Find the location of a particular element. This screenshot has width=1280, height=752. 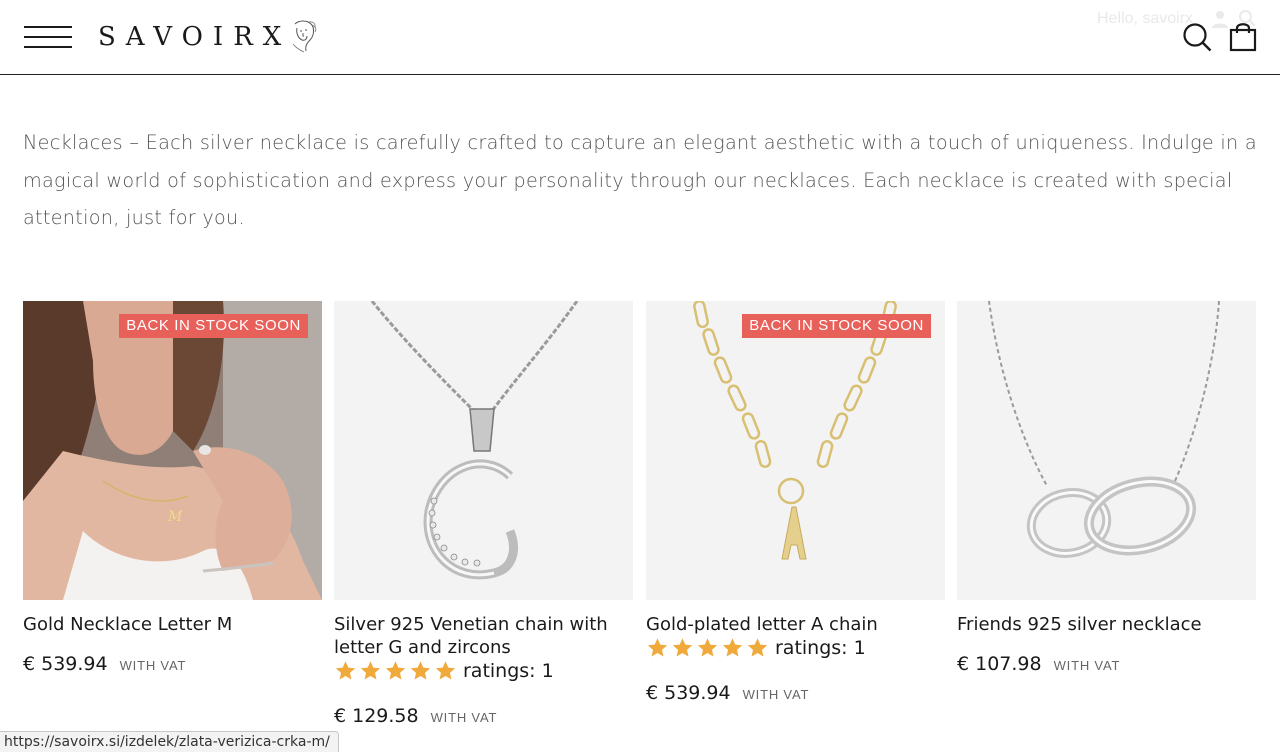

site-header: SAVOIRX Hello, savoirx is located at coordinates (640, 37).